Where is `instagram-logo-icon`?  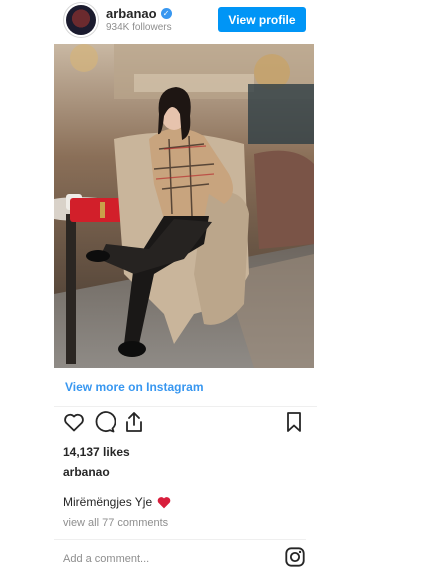
instagram-logo-icon is located at coordinates (295, 557).